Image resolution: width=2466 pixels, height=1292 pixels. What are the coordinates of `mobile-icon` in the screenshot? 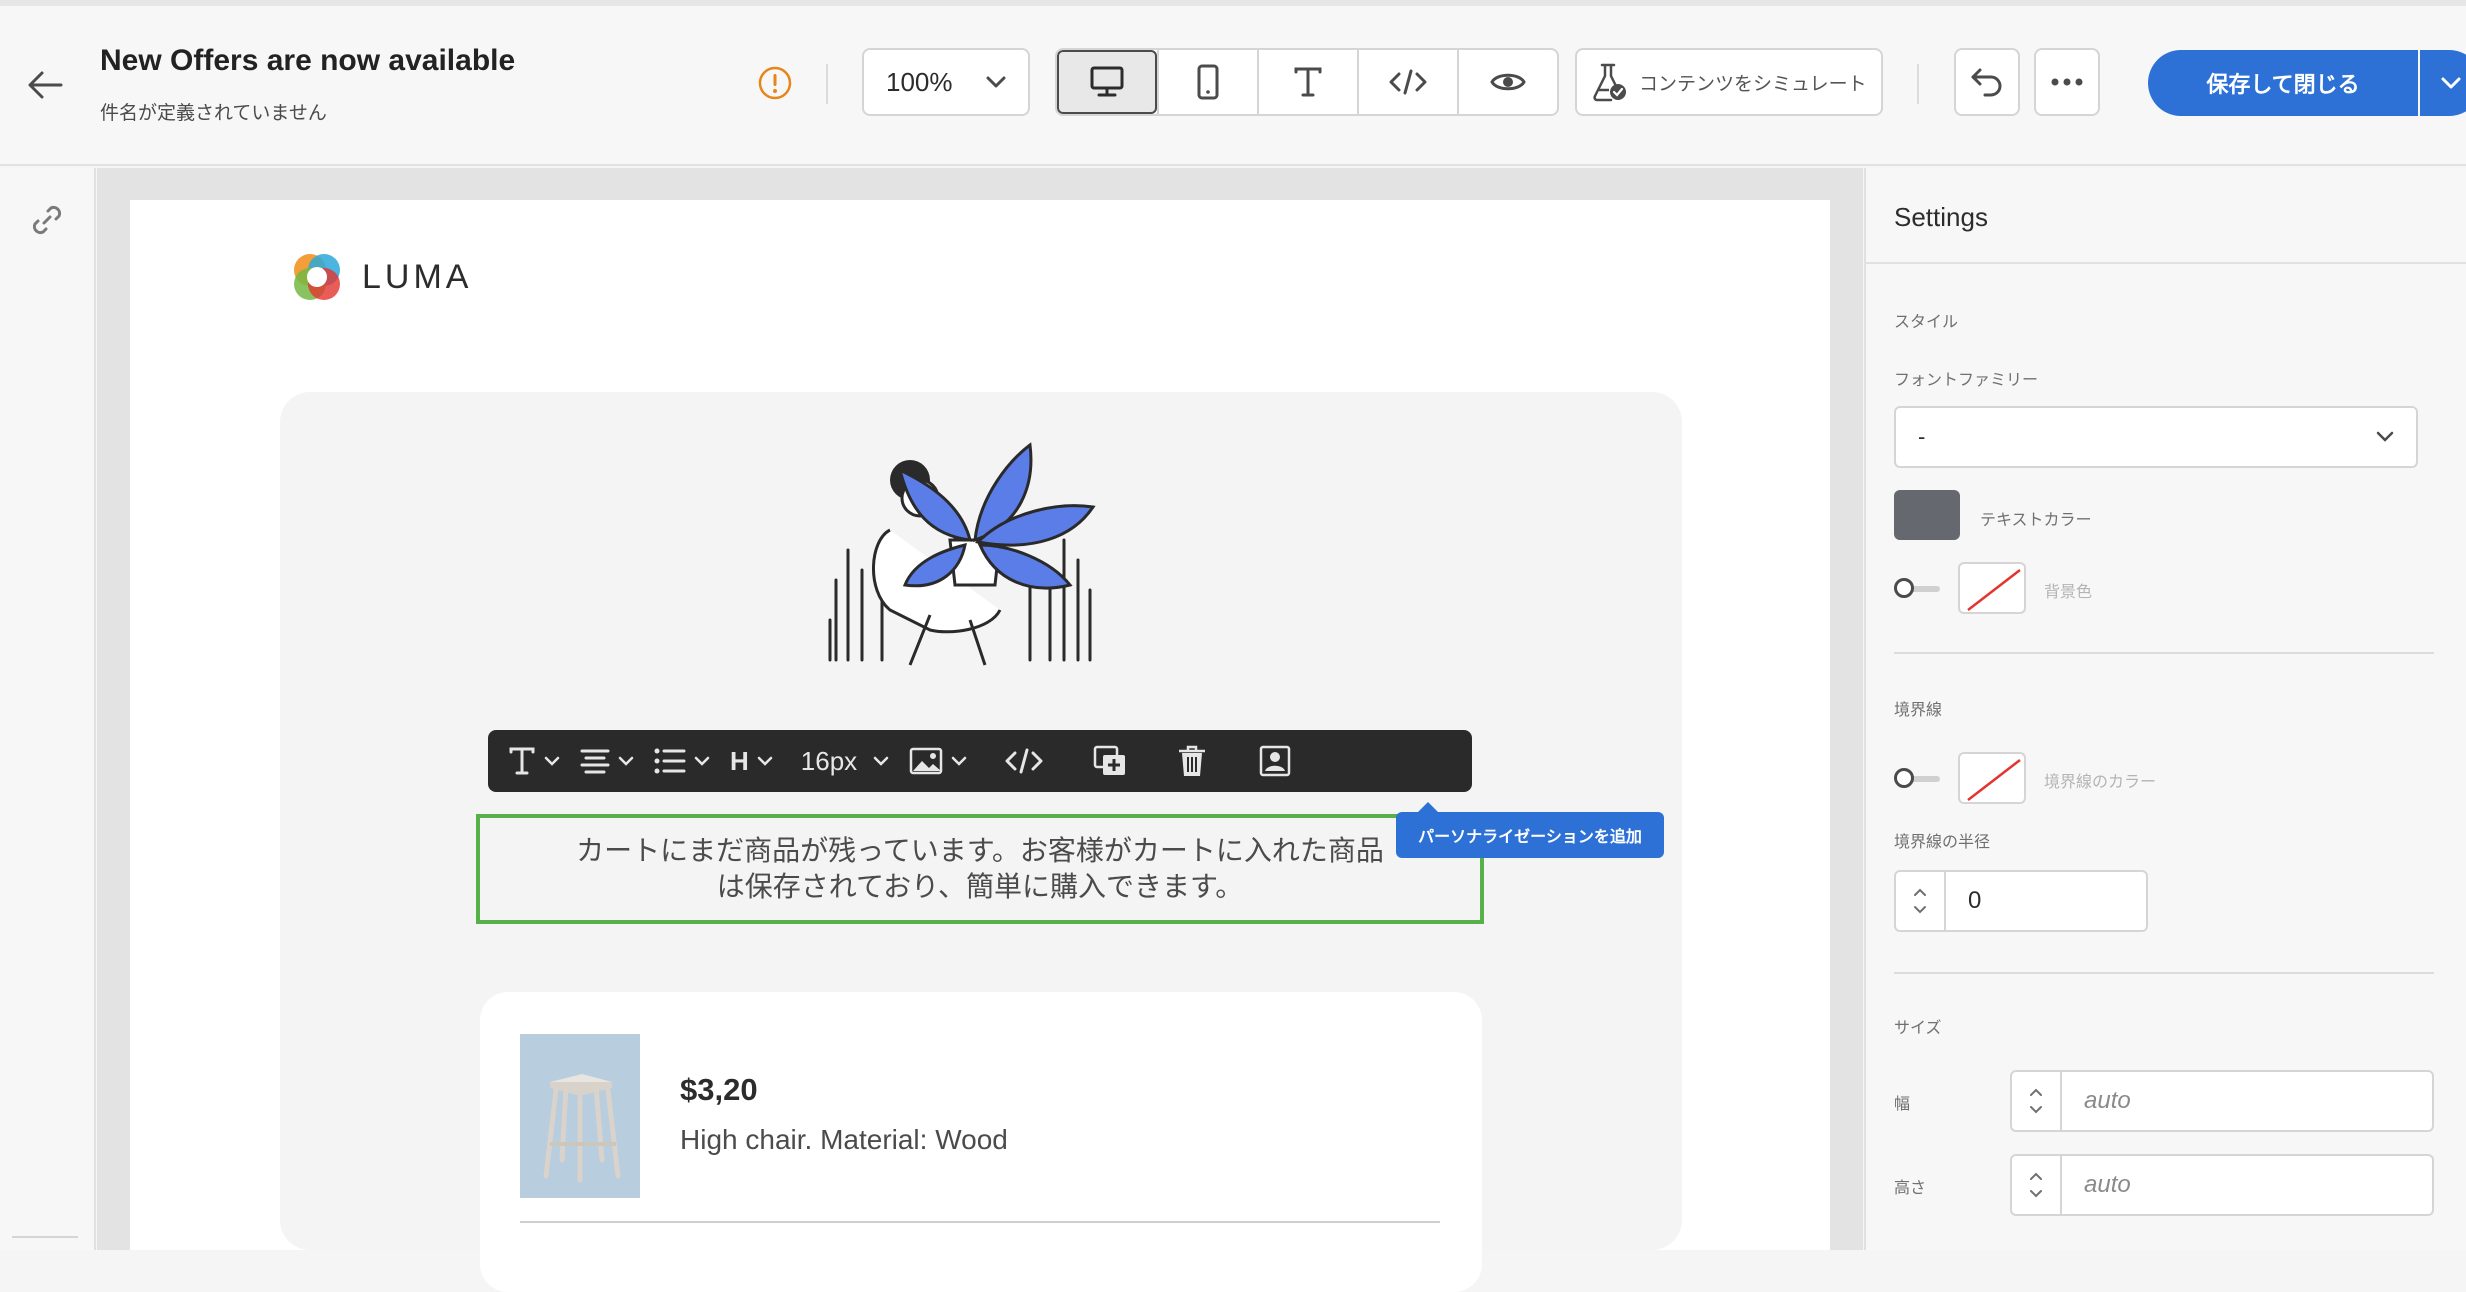 It's located at (1208, 82).